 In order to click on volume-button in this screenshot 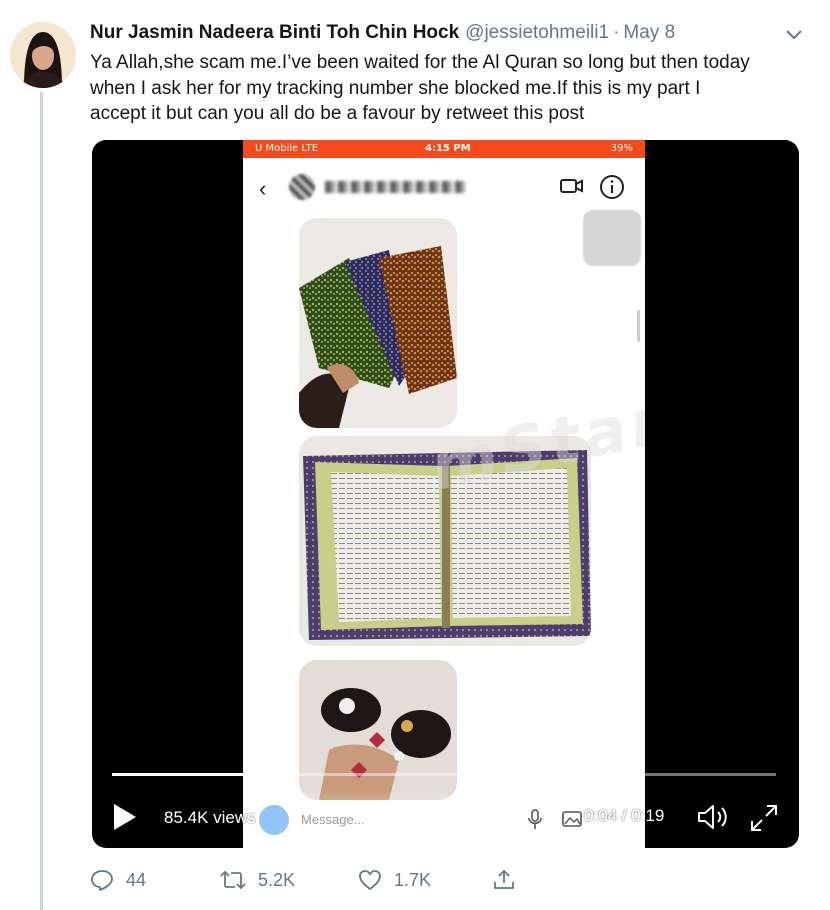, I will do `click(714, 819)`.